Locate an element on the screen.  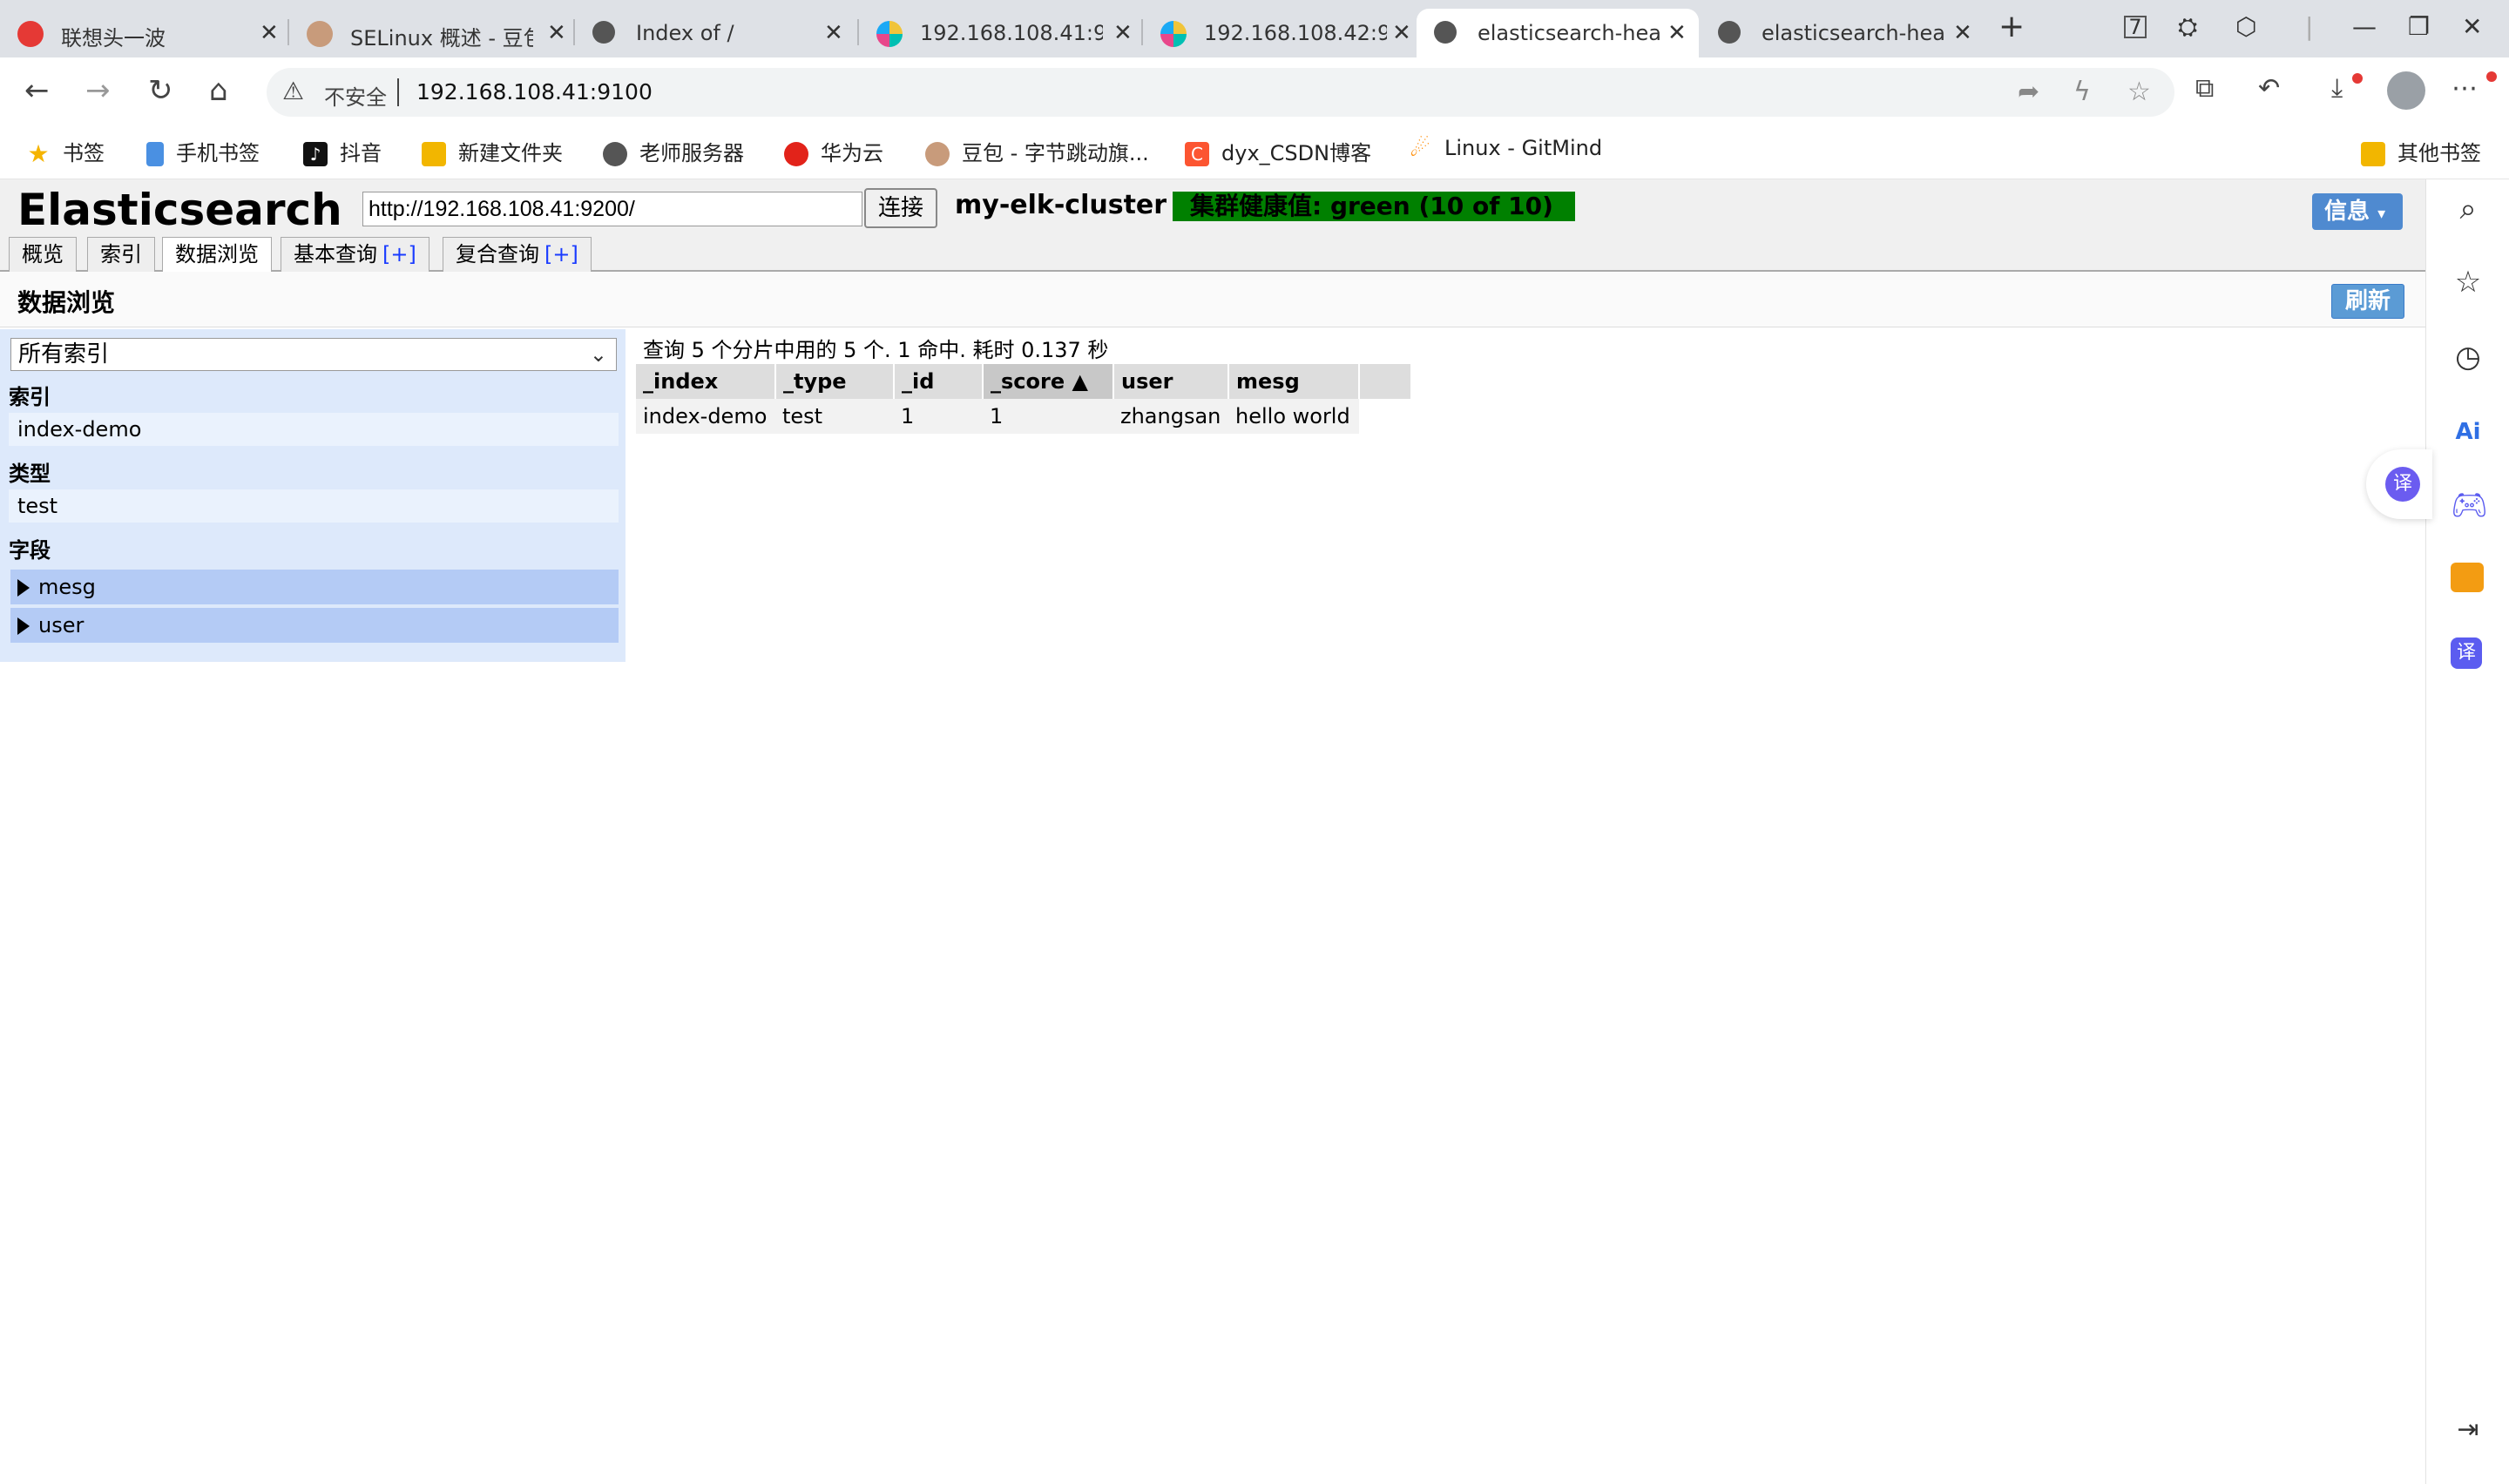
bookmark-label: dyx_CSDN博客 is located at coordinates (1296, 153).